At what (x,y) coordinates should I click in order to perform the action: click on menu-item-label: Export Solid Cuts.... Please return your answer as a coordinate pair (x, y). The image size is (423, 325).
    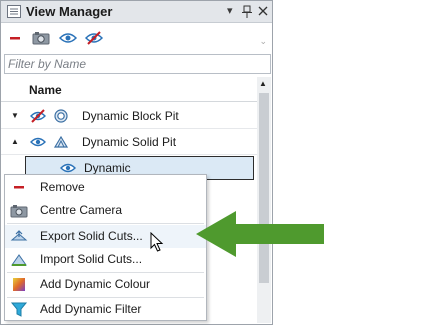
    Looking at the image, I should click on (91, 236).